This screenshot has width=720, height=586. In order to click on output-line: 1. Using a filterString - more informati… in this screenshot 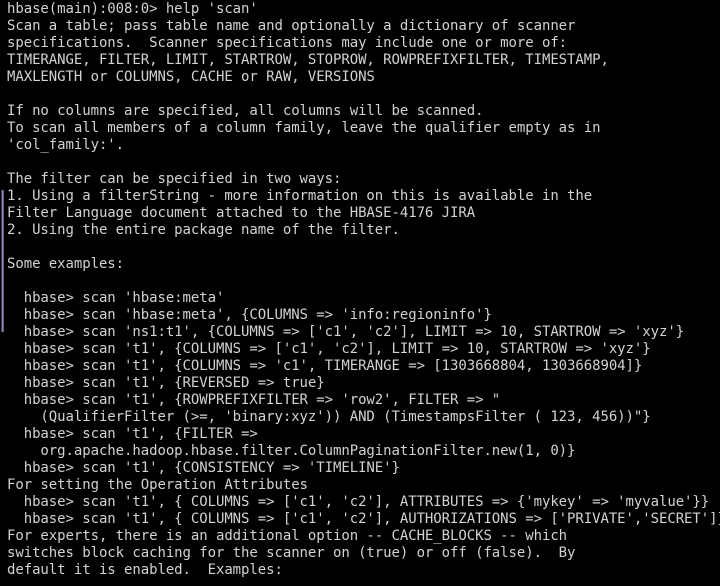, I will do `click(300, 196)`.